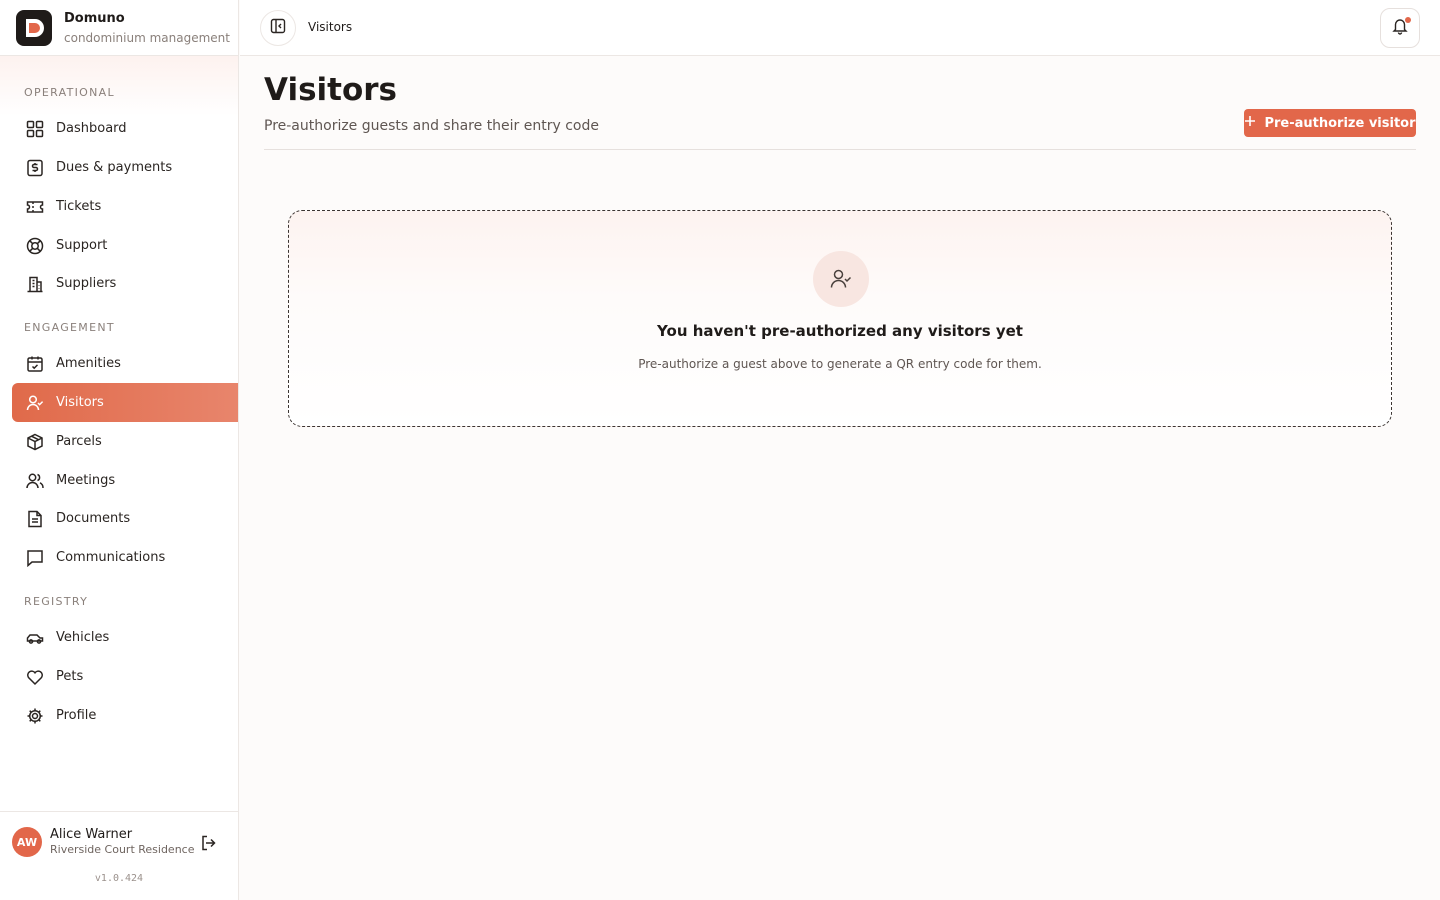 The image size is (1440, 900). Describe the element at coordinates (125, 676) in the screenshot. I see `sidebar-item-pets: Pets` at that location.